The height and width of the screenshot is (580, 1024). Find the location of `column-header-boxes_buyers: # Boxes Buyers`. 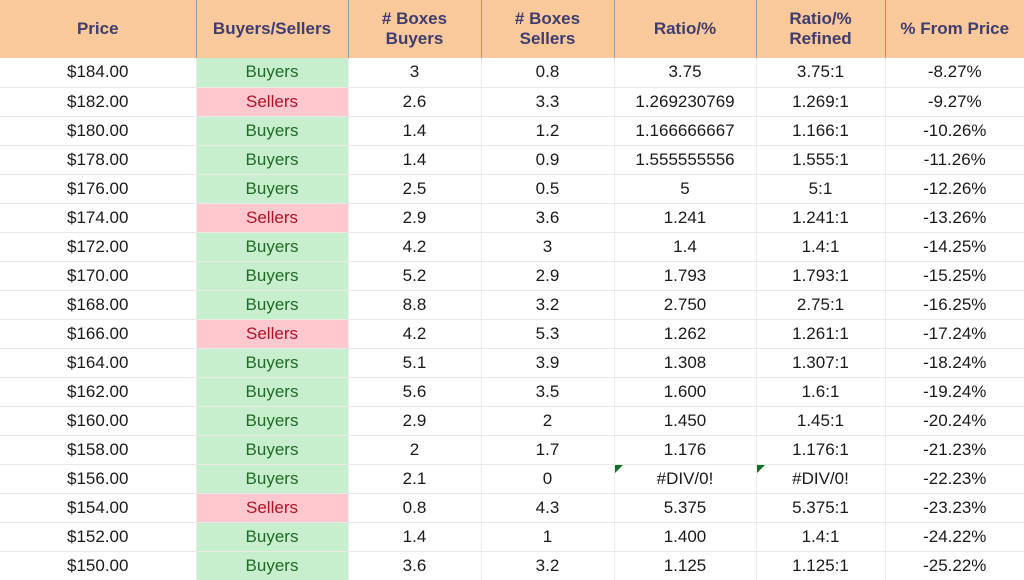

column-header-boxes_buyers: # Boxes Buyers is located at coordinates (415, 29).